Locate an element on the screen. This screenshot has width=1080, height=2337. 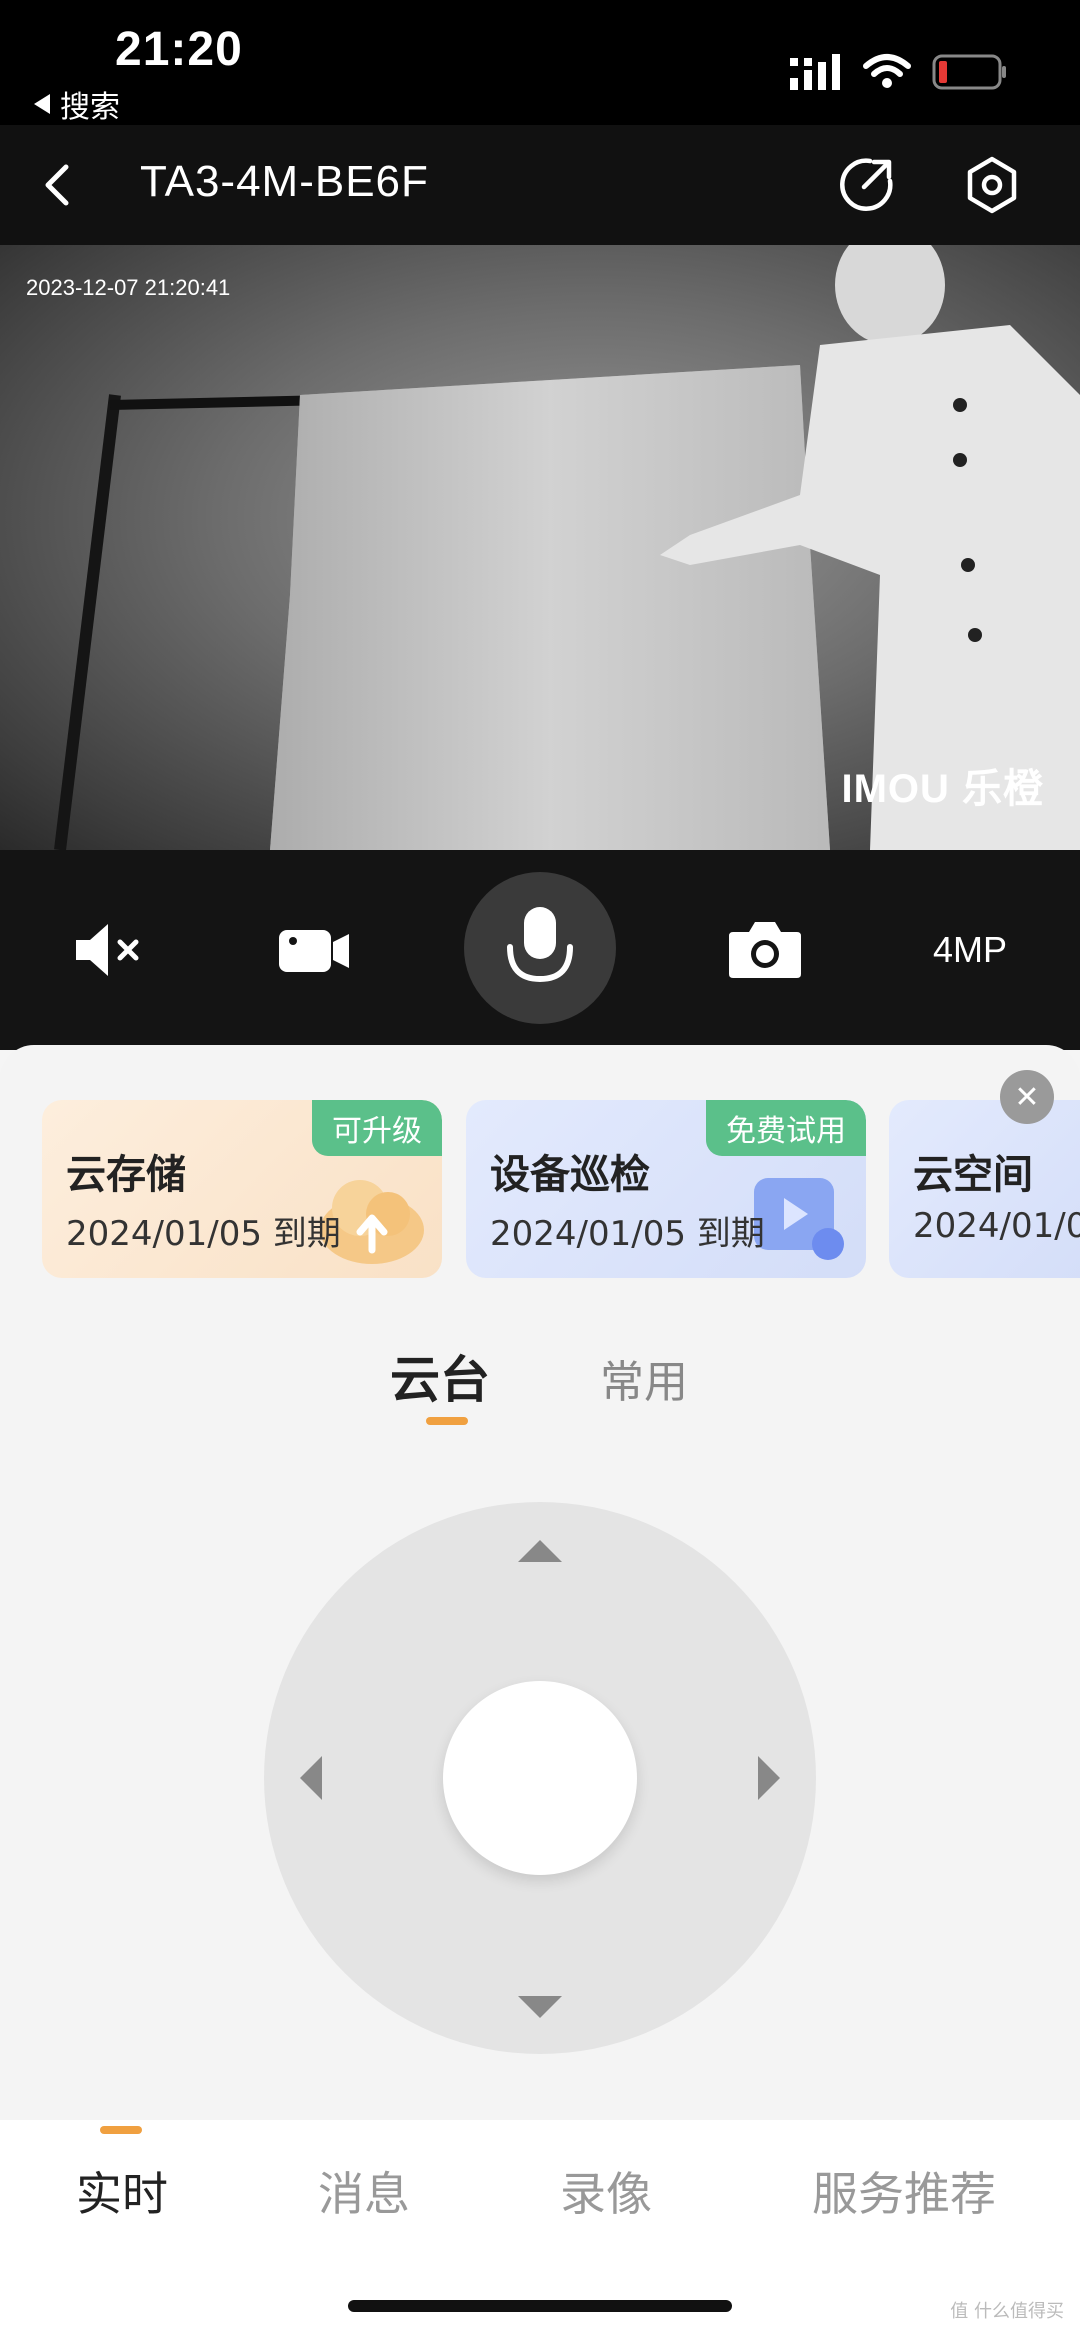
nav-recordings: 录像 is located at coordinates (606, 2191).